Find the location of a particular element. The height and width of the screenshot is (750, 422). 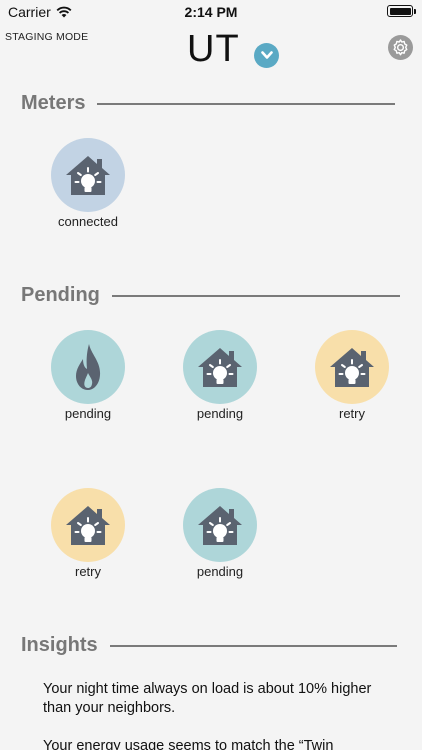

pending-section-header: Pending is located at coordinates (210, 295).